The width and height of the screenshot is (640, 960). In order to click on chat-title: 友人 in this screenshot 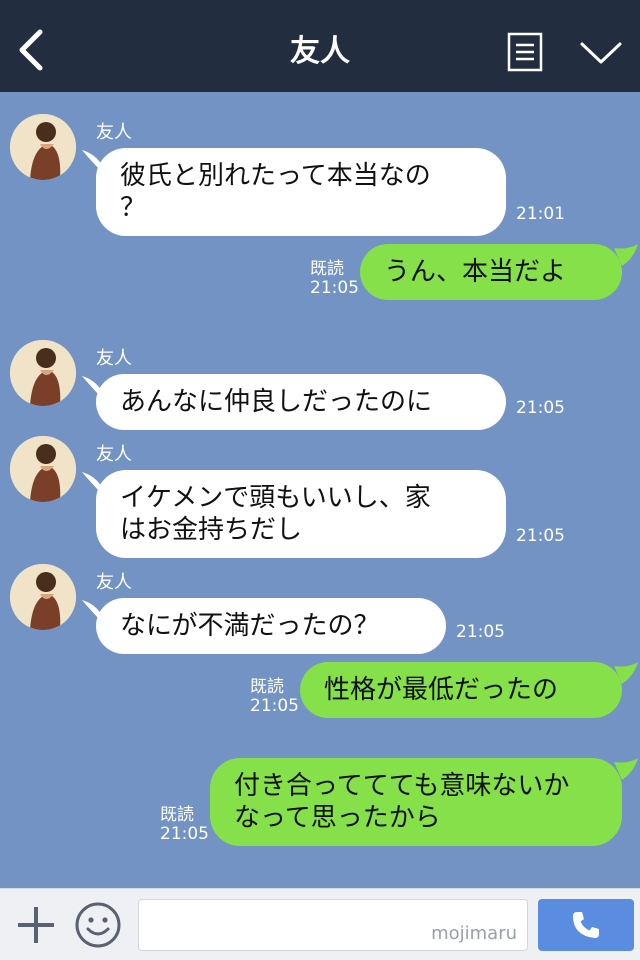, I will do `click(320, 51)`.